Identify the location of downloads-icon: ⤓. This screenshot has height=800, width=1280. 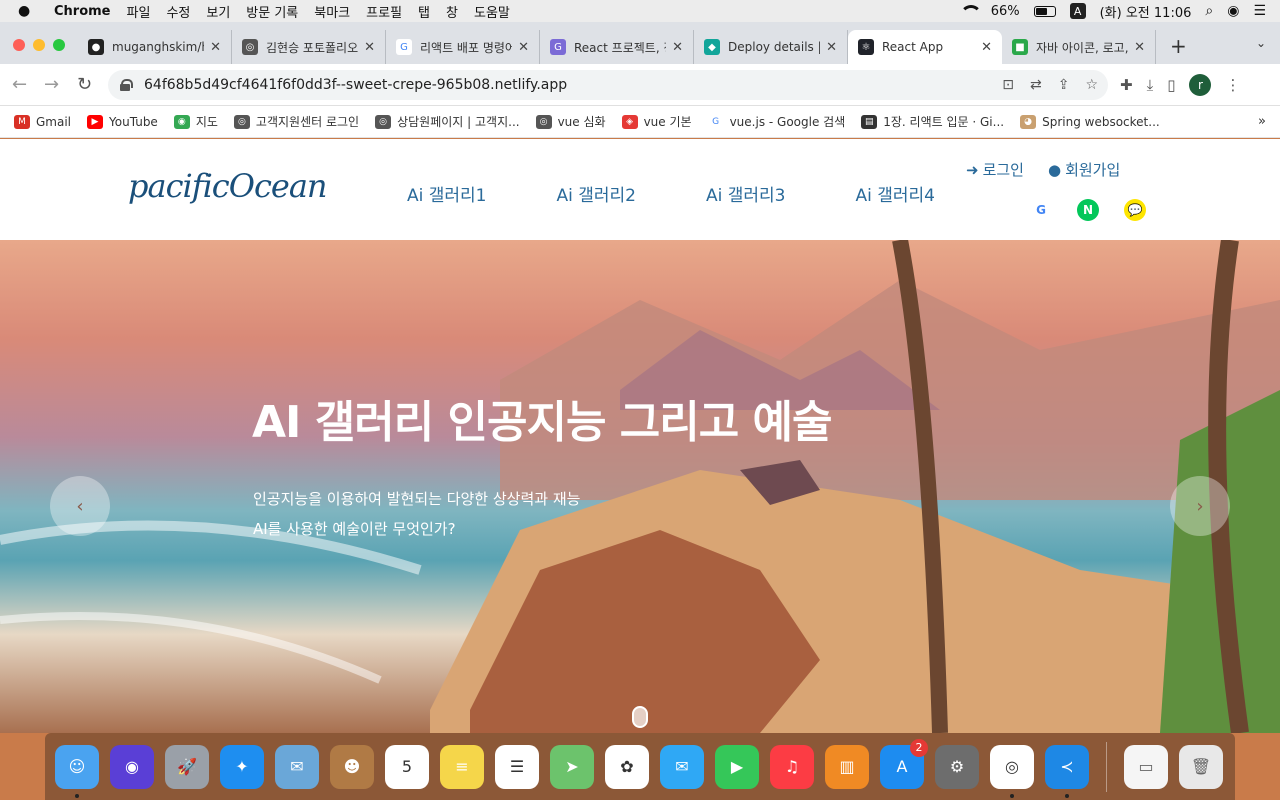
(1150, 85).